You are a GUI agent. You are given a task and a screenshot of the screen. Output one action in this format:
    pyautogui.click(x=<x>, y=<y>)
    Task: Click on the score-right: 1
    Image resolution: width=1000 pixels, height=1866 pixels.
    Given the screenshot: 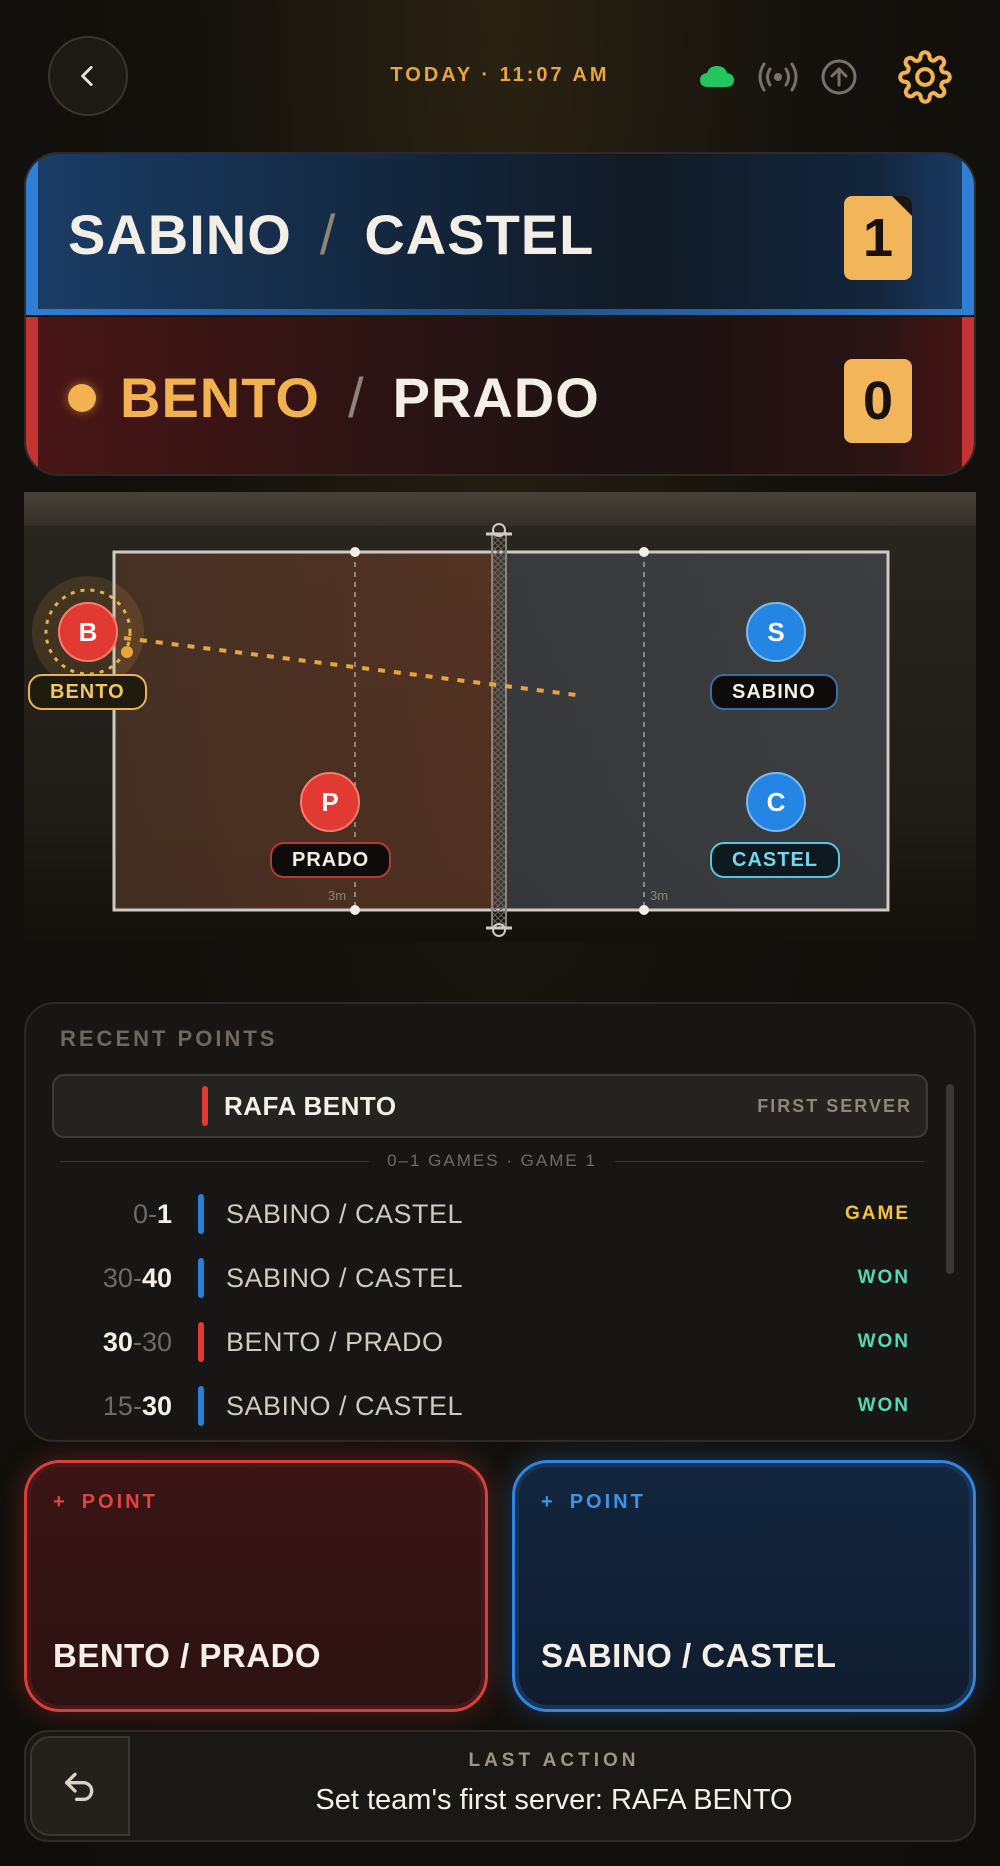 What is the action you would take?
    pyautogui.click(x=164, y=1213)
    